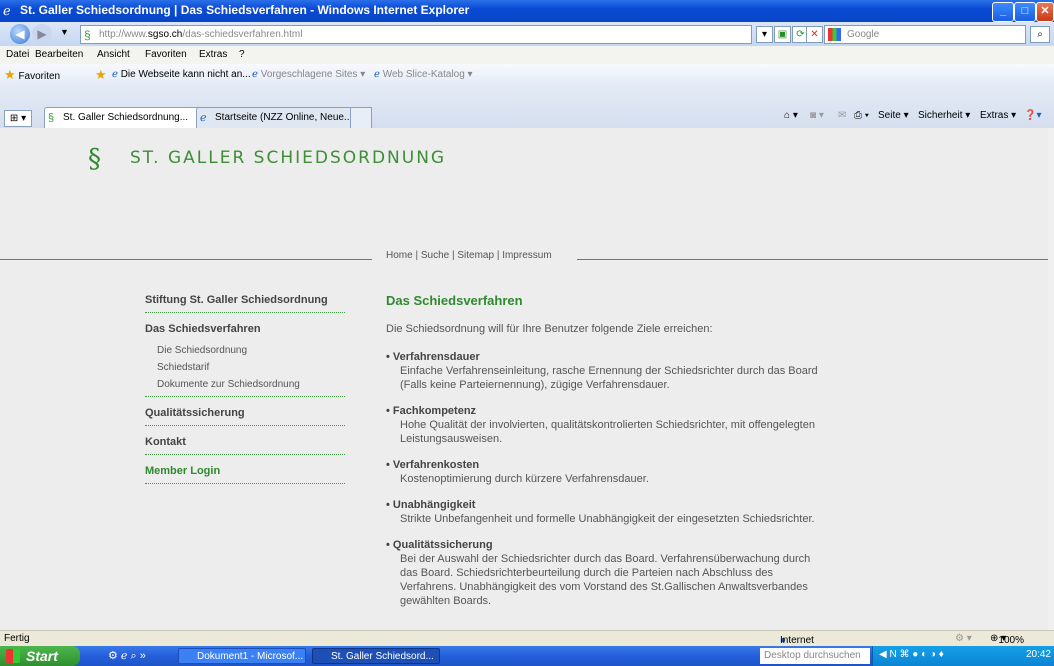  Describe the element at coordinates (435, 255) in the screenshot. I see `nav-suche: Suche` at that location.